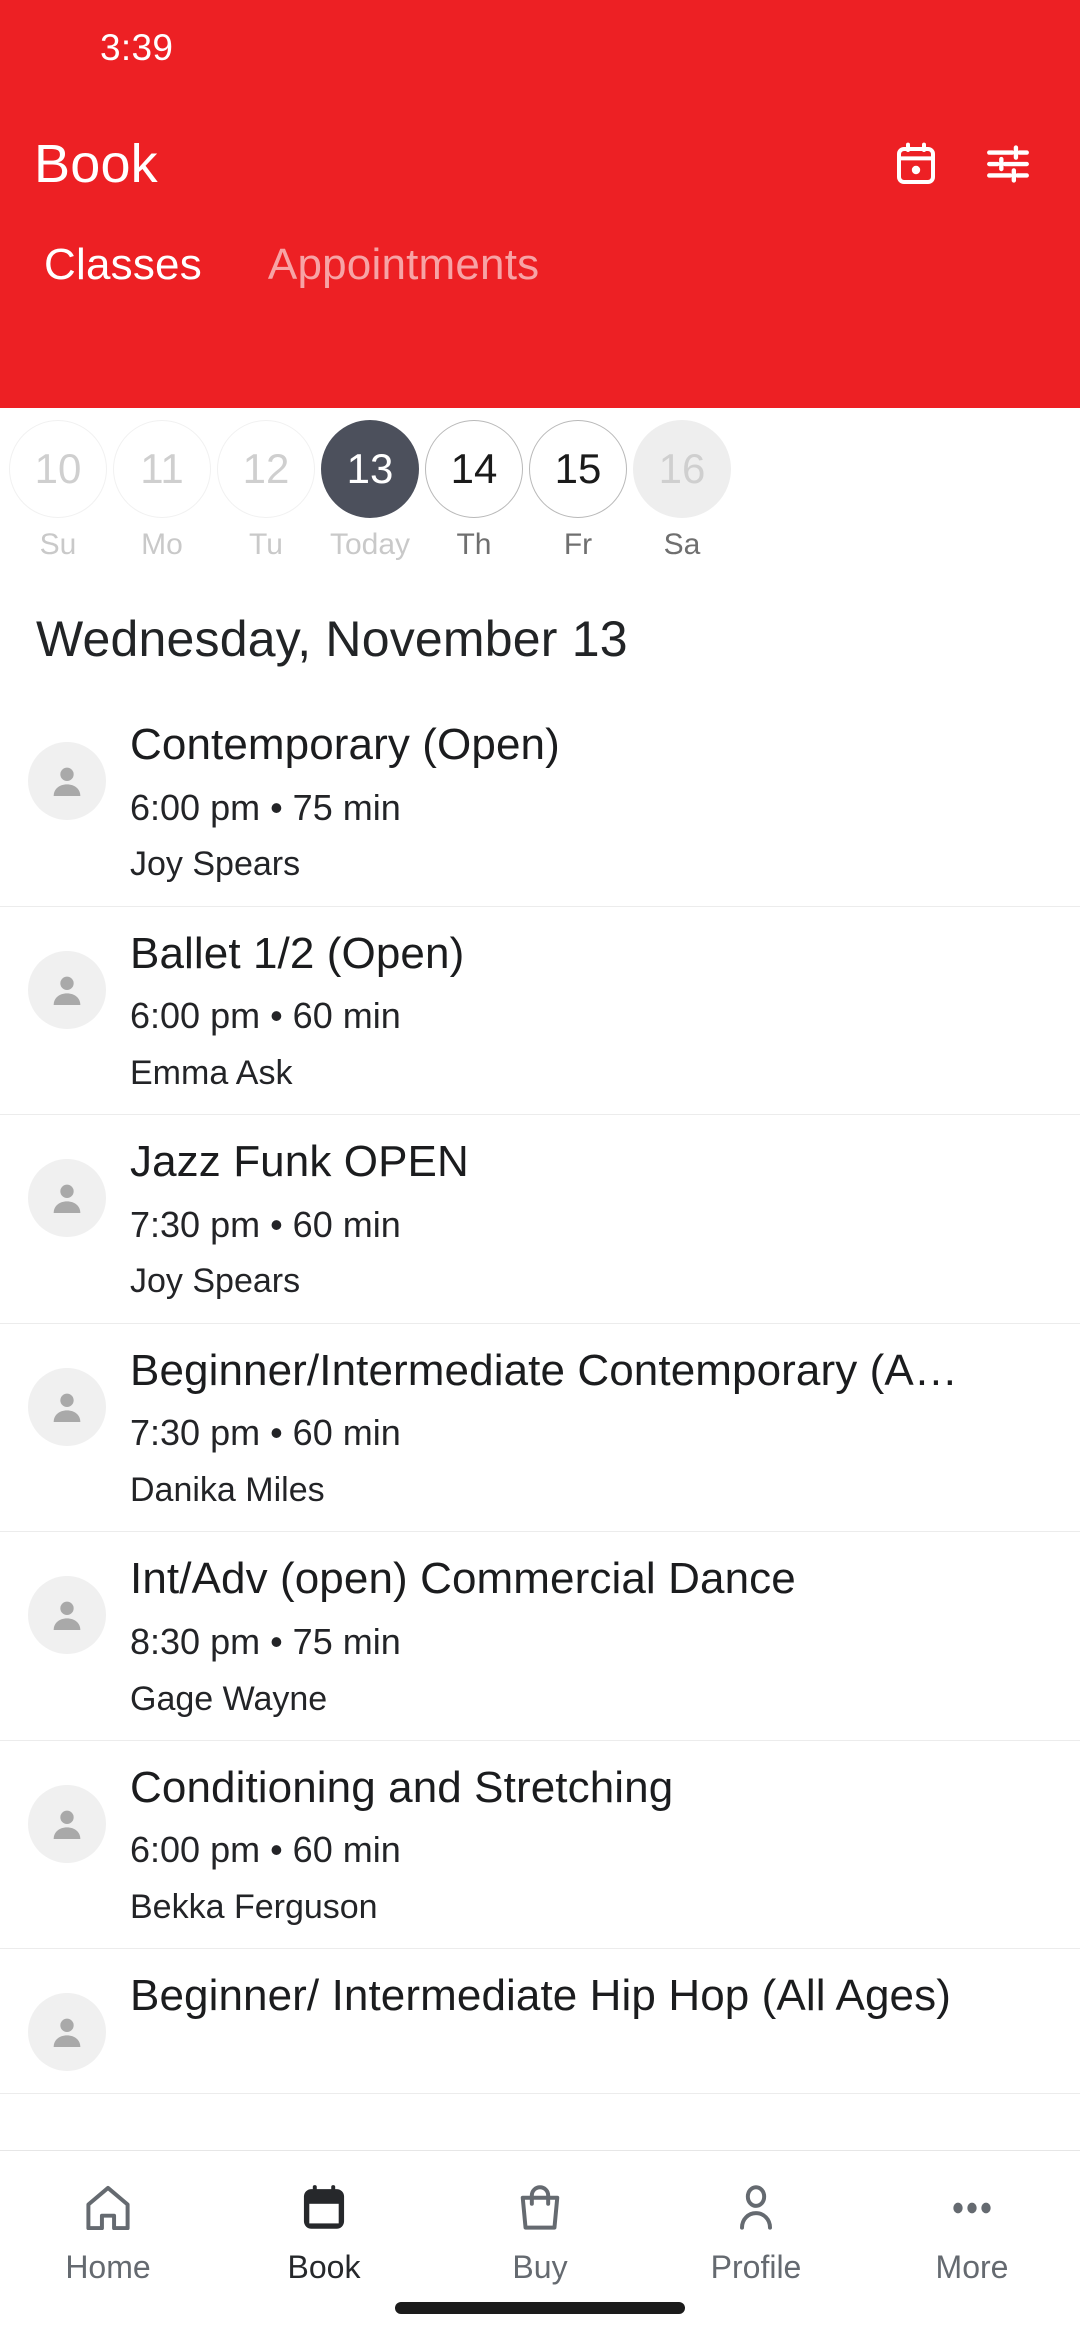  What do you see at coordinates (297, 953) in the screenshot?
I see `class-name: Ballet 1/2 (Open)` at bounding box center [297, 953].